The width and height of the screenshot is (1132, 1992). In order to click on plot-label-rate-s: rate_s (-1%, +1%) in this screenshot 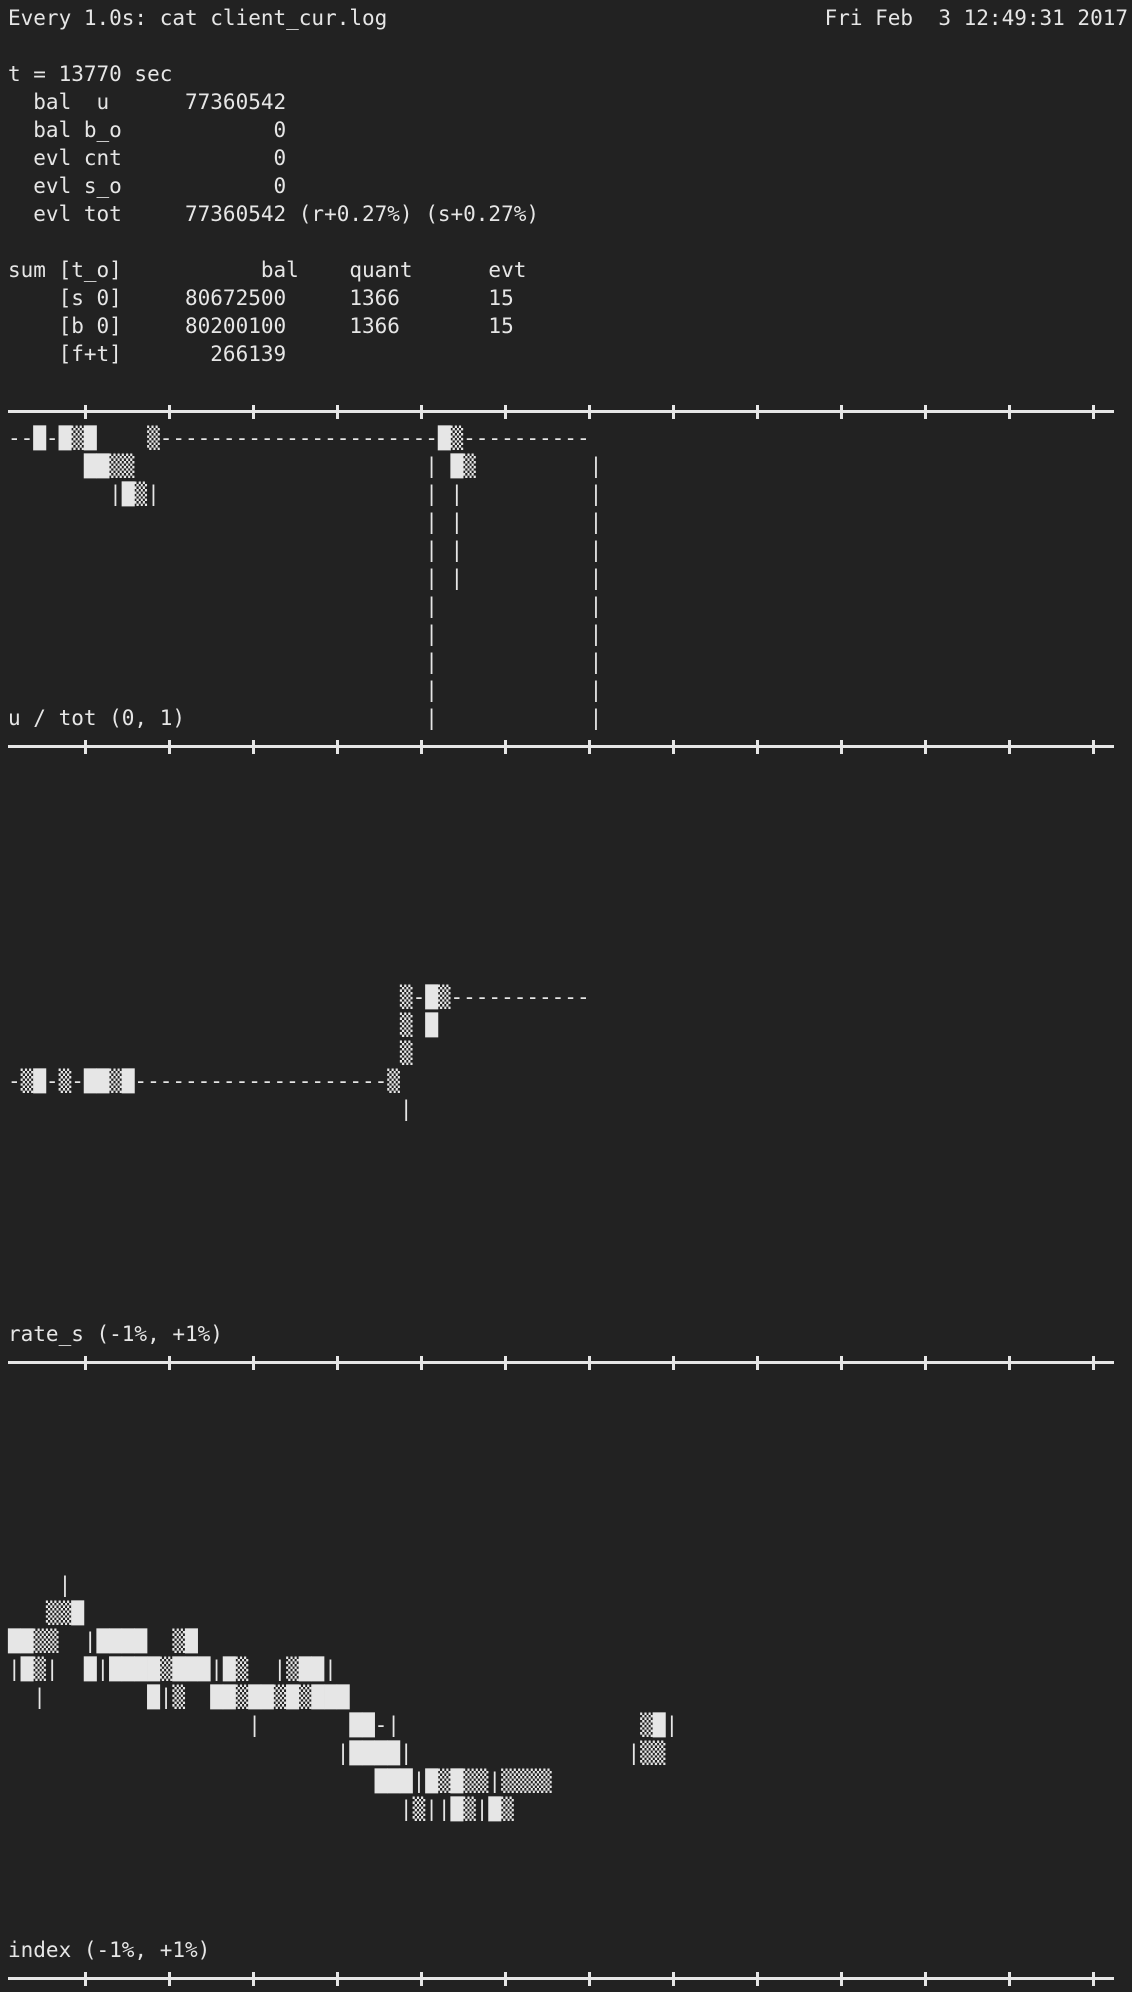, I will do `click(115, 1334)`.